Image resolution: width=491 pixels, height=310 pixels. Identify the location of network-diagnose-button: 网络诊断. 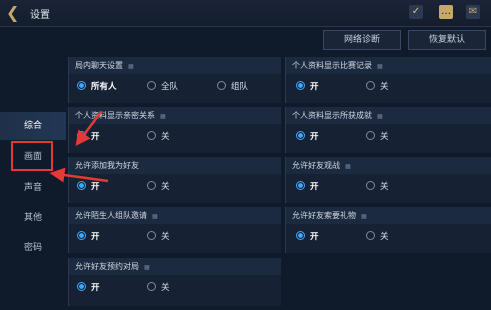
(362, 40).